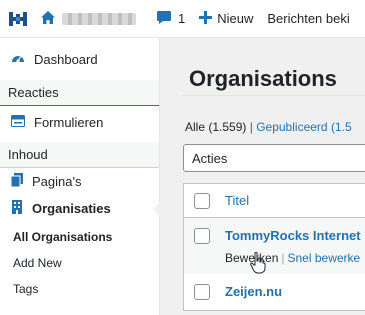 The image size is (365, 315). I want to click on messages-link: Berichten beki, so click(308, 18).